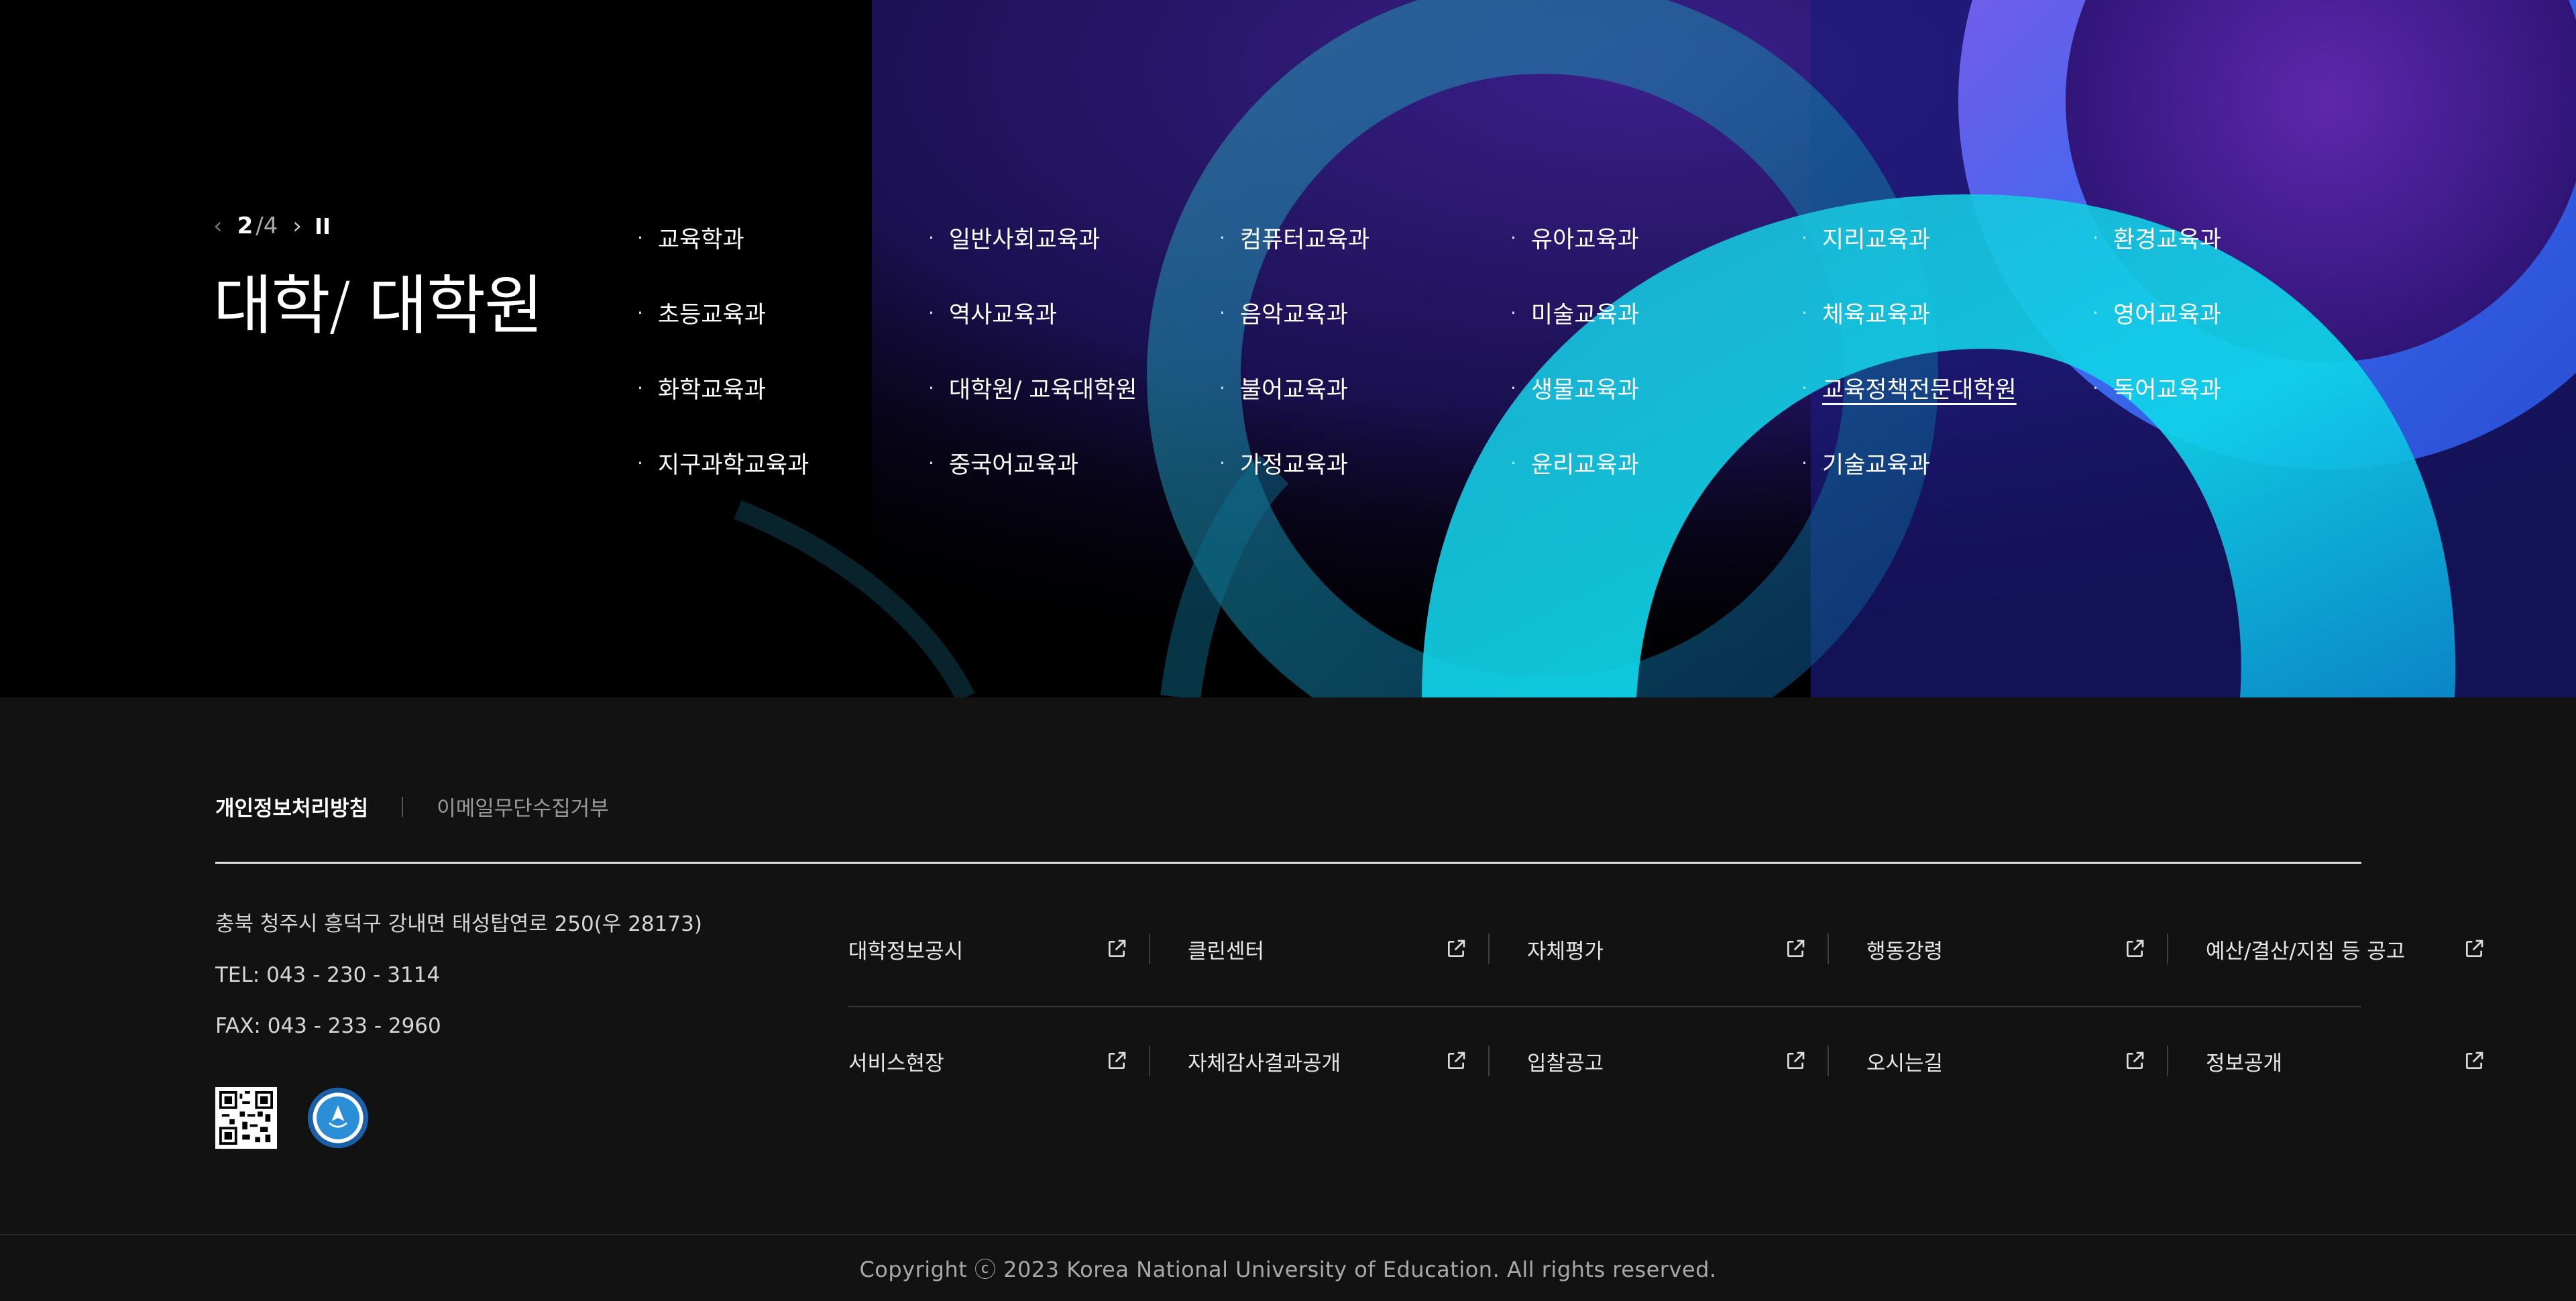 The width and height of the screenshot is (2576, 1301). What do you see at coordinates (782, 312) in the screenshot?
I see `department-link: · 초등교육과` at bounding box center [782, 312].